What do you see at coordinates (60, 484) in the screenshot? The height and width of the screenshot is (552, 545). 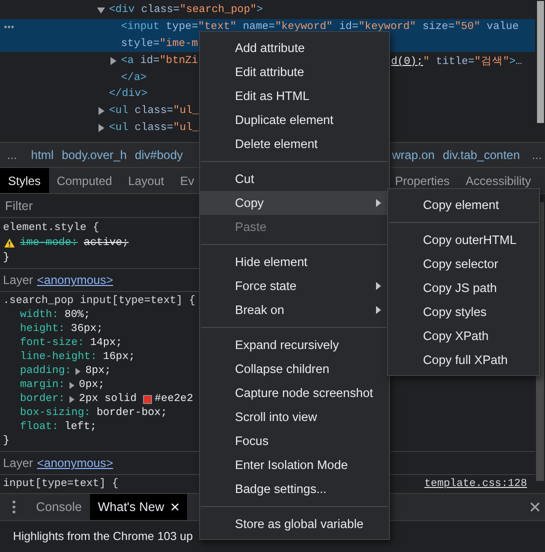 I see `css-selector: input[type=text] {` at bounding box center [60, 484].